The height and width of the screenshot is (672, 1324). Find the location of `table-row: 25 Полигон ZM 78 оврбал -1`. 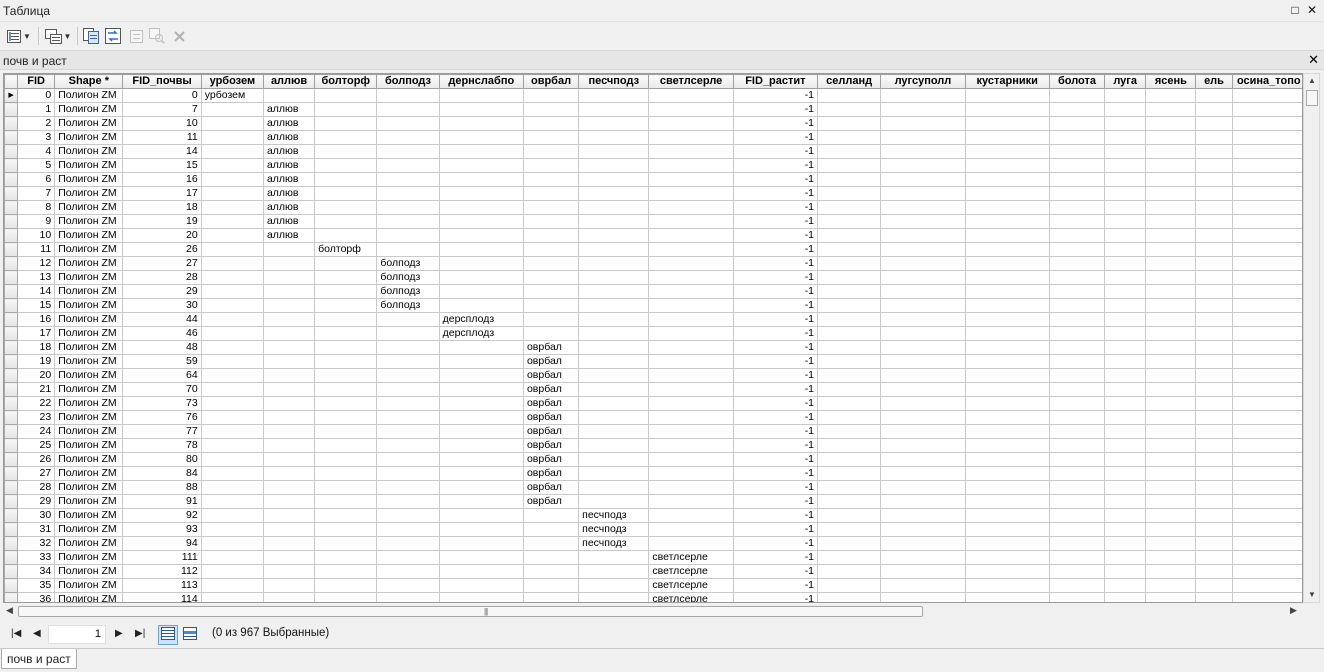

table-row: 25 Полигон ZM 78 оврбал -1 is located at coordinates (653, 445).